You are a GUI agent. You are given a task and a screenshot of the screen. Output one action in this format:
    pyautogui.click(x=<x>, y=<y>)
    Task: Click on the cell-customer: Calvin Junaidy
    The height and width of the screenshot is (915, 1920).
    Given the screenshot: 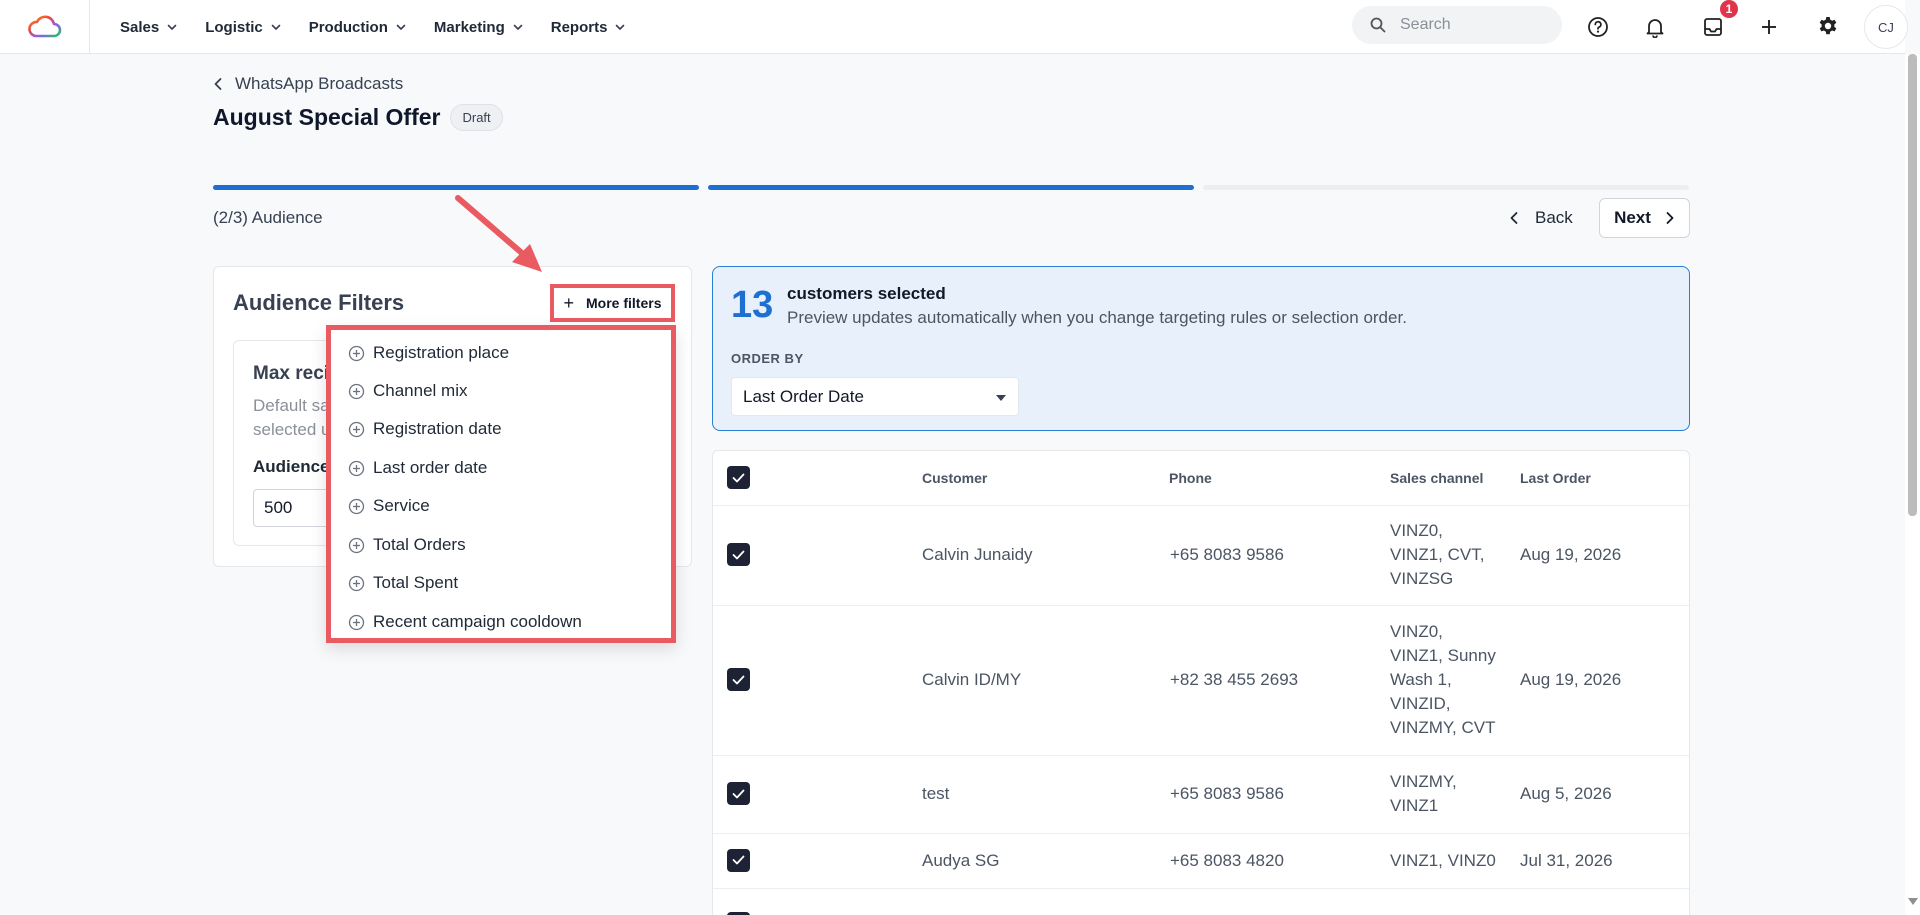 What is the action you would take?
    pyautogui.click(x=977, y=554)
    